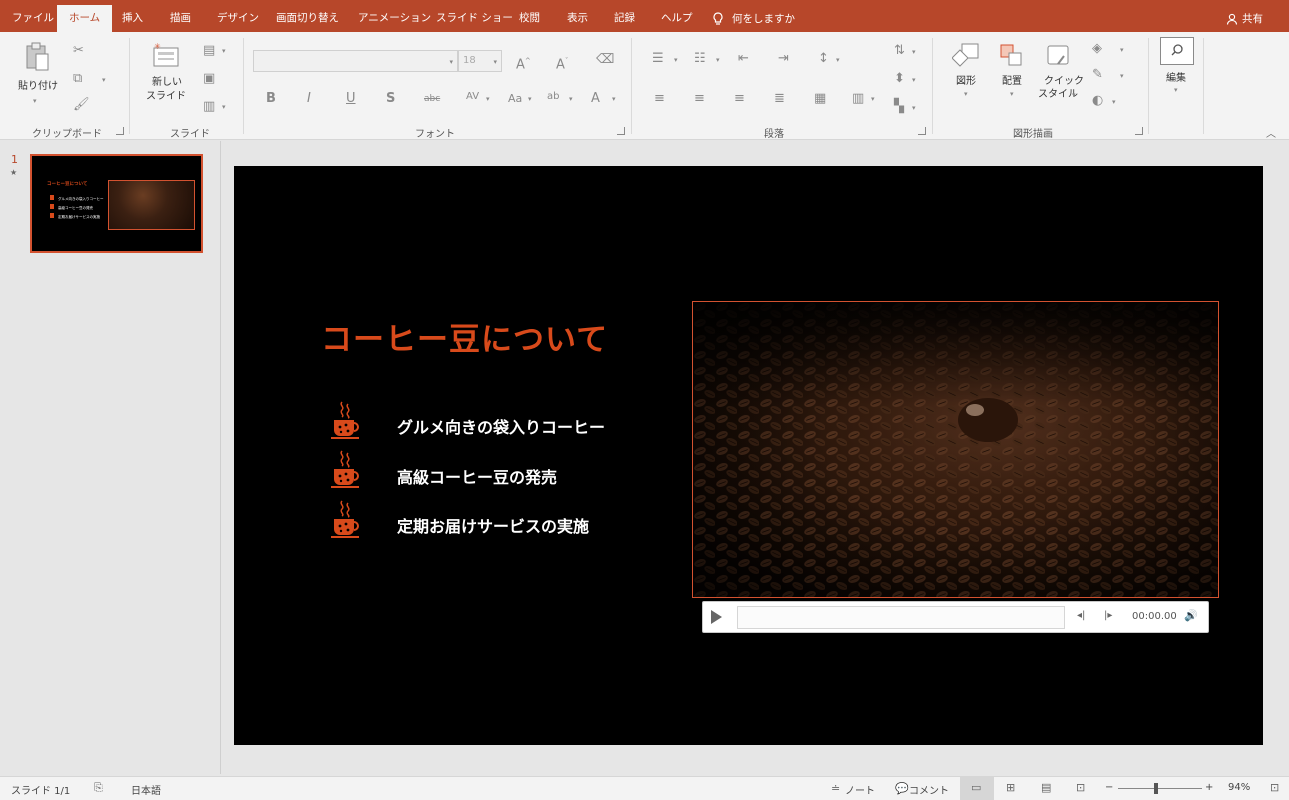 The width and height of the screenshot is (1289, 800). I want to click on spellcheck-icon: ⎘, so click(98, 788).